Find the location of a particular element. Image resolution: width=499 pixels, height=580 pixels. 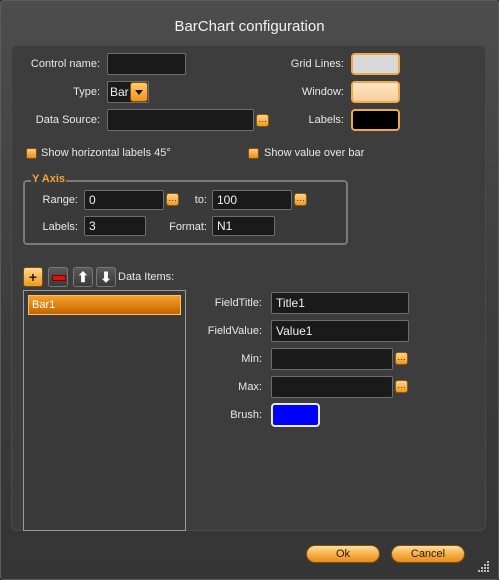

field-value-input: Value1 is located at coordinates (340, 331).